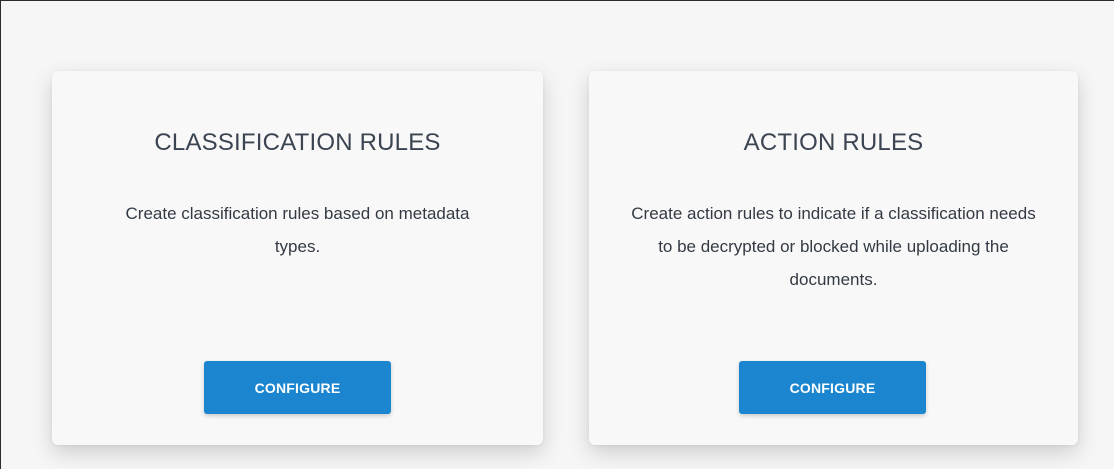 The width and height of the screenshot is (1114, 469). What do you see at coordinates (833, 142) in the screenshot?
I see `card-title: ACTION RULES` at bounding box center [833, 142].